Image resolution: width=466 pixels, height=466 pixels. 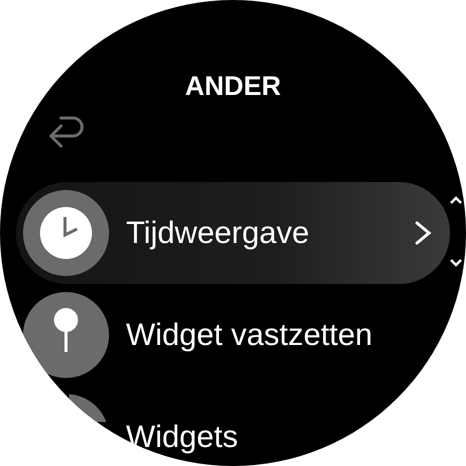 What do you see at coordinates (218, 233) in the screenshot?
I see `menu-label: Tijdweergave` at bounding box center [218, 233].